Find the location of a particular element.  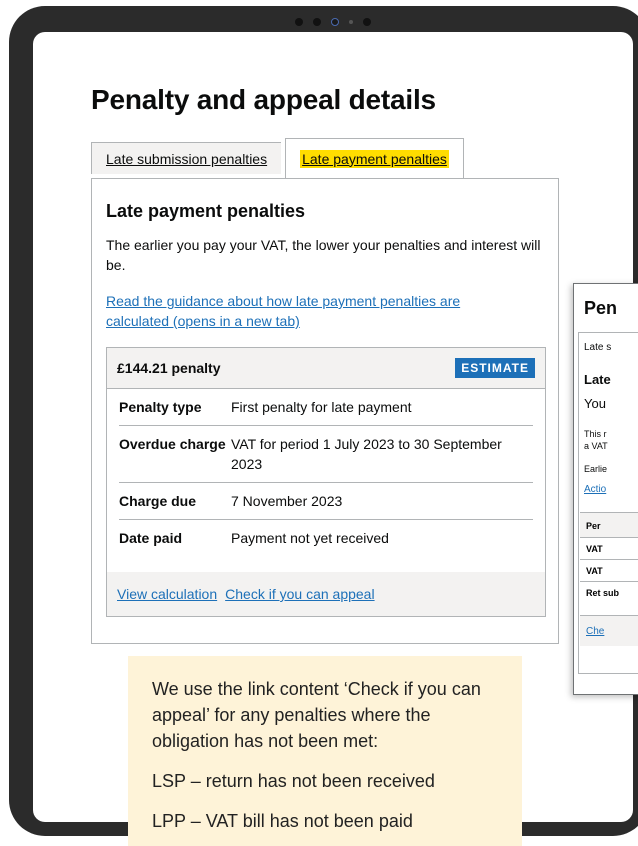

tab-late-payment-penalties: Late payment penalties is located at coordinates (374, 158).